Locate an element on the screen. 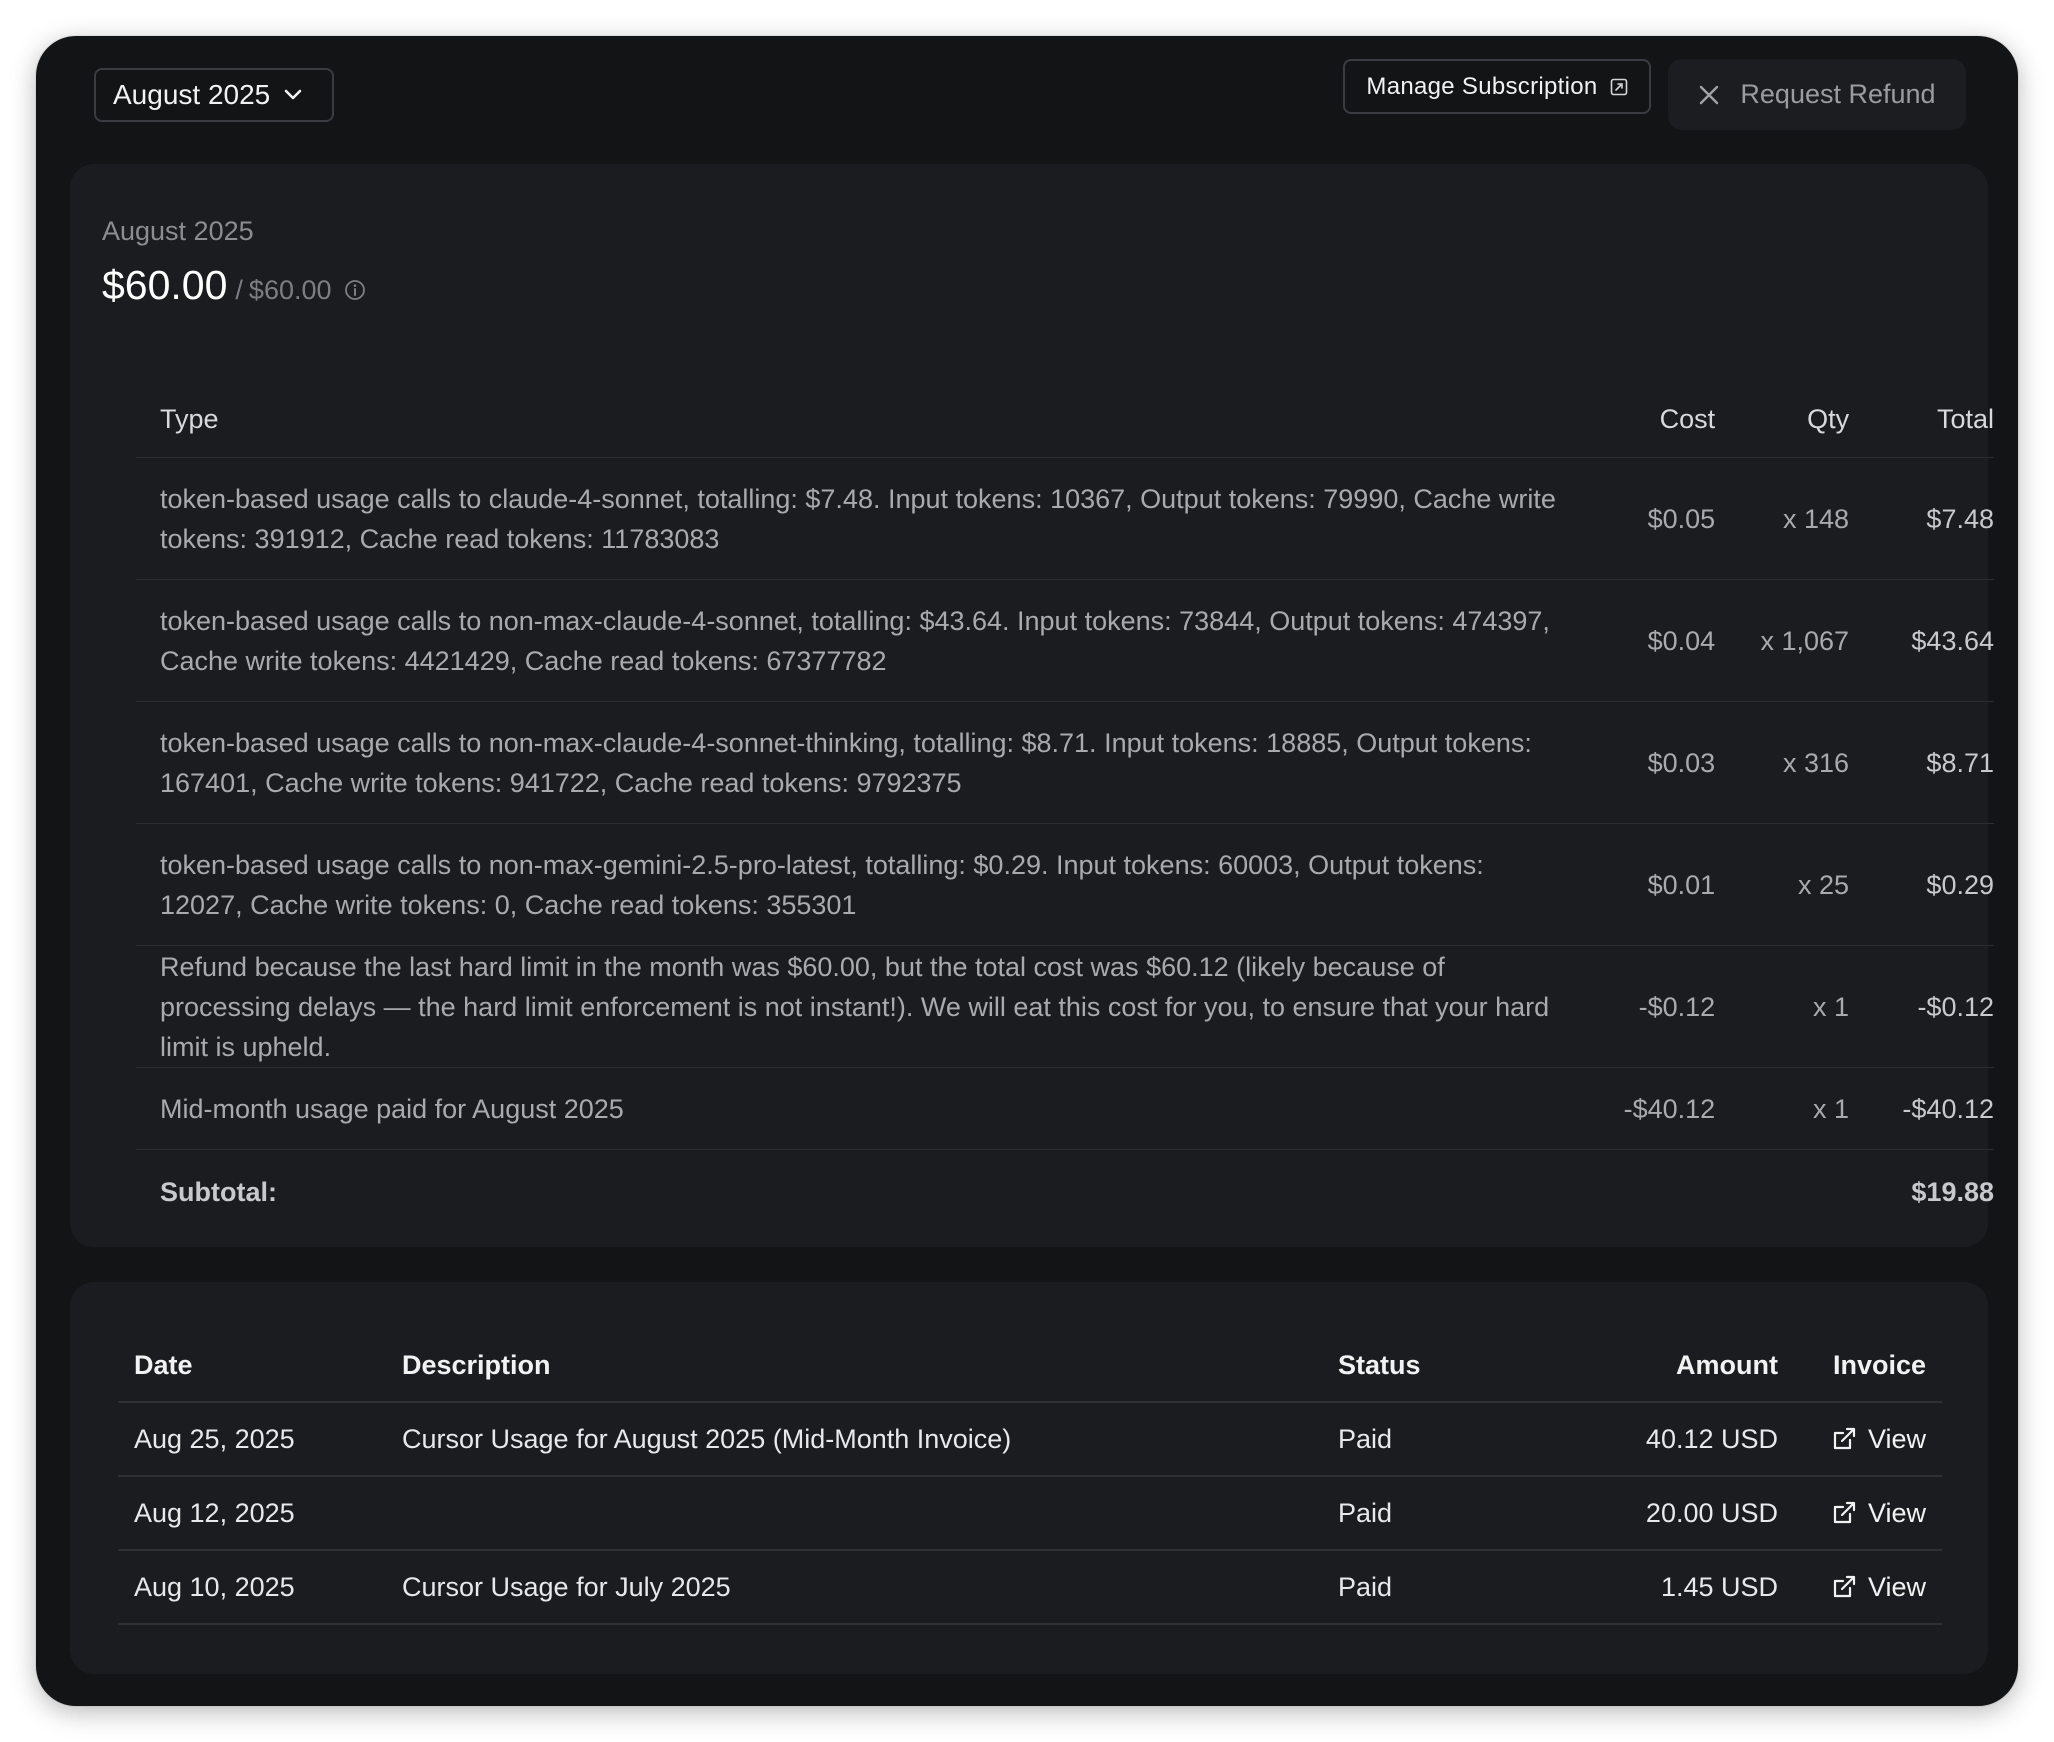 This screenshot has width=2054, height=1742. header-description: Description is located at coordinates (476, 1364).